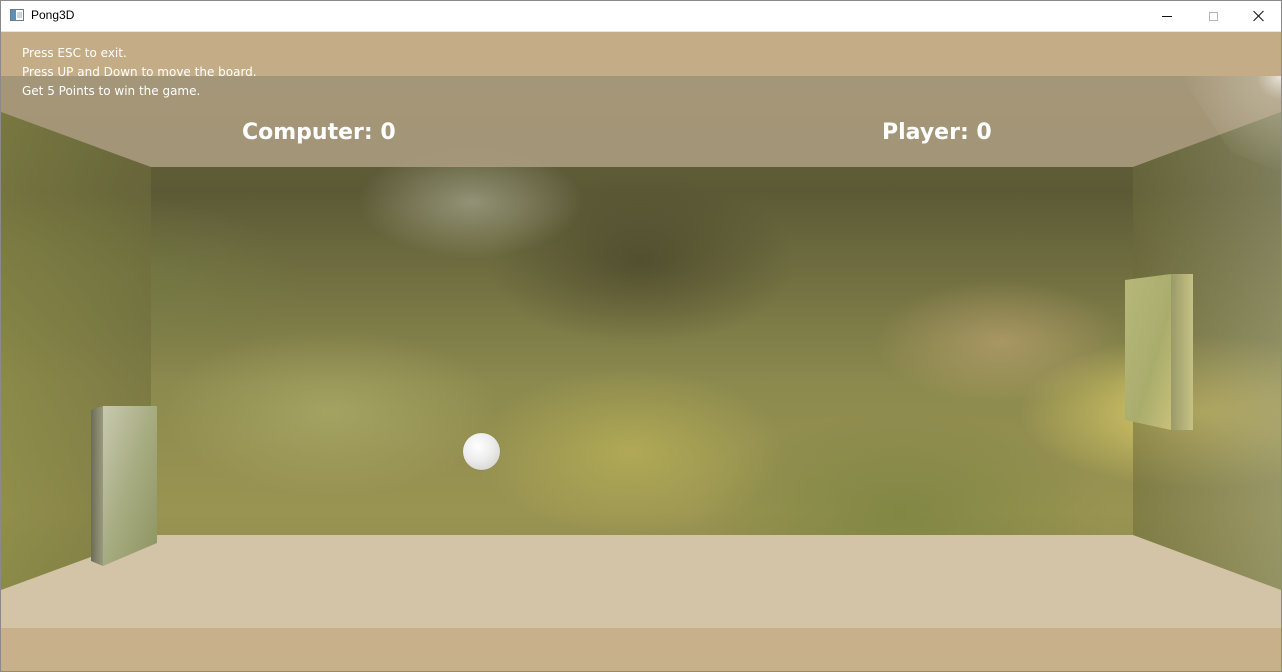  I want to click on player-paddle, so click(1159, 352).